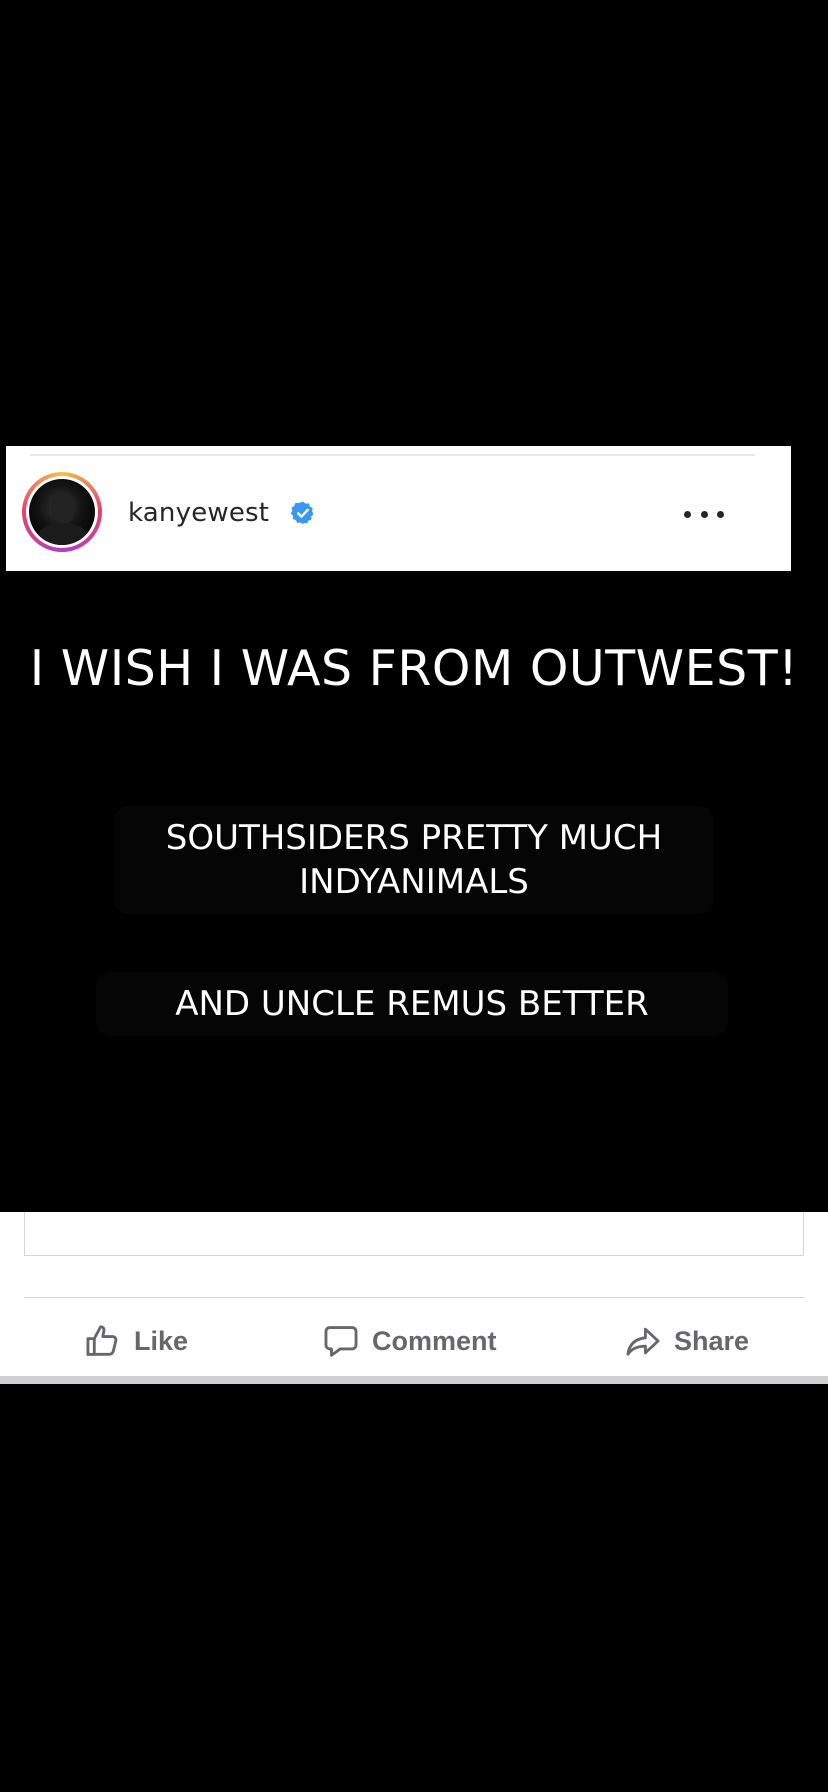 This screenshot has height=1792, width=828. I want to click on comment-label: Comment, so click(434, 1340).